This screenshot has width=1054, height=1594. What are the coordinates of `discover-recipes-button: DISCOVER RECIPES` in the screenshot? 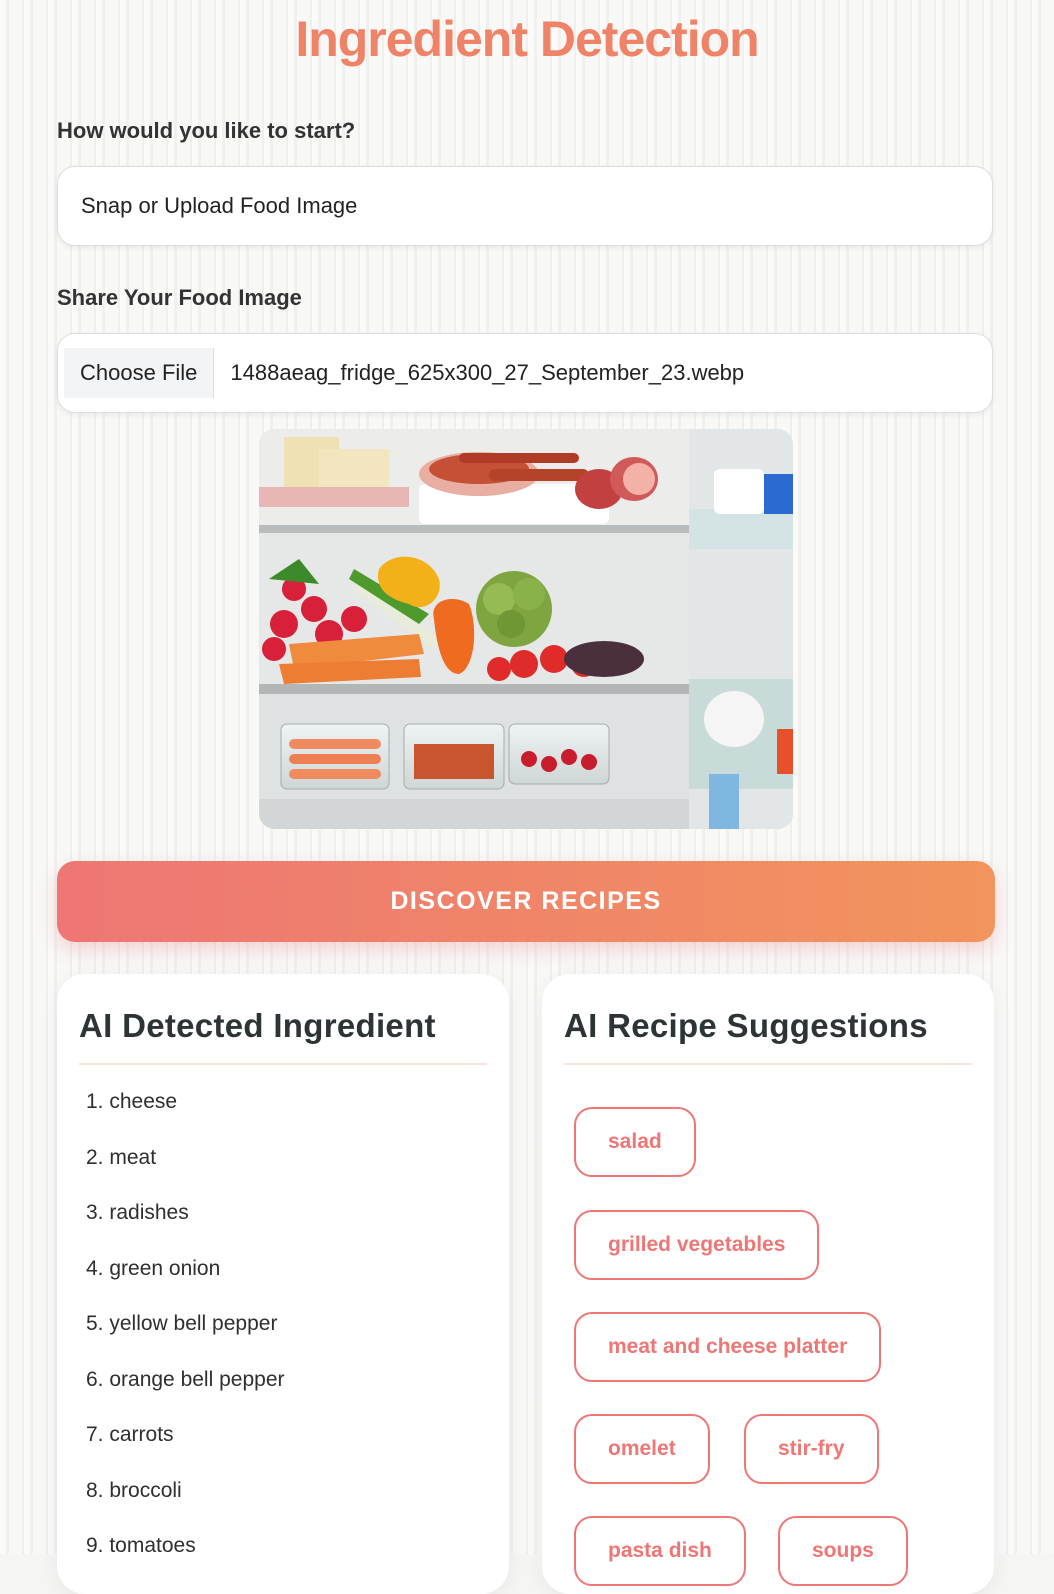 It's located at (526, 901).